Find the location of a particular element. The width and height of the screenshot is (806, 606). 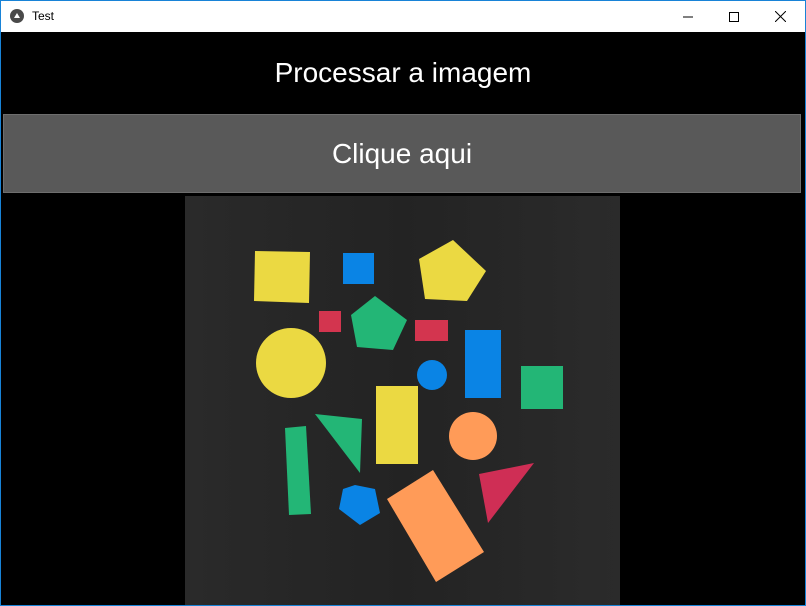

maximize-icon is located at coordinates (734, 16).